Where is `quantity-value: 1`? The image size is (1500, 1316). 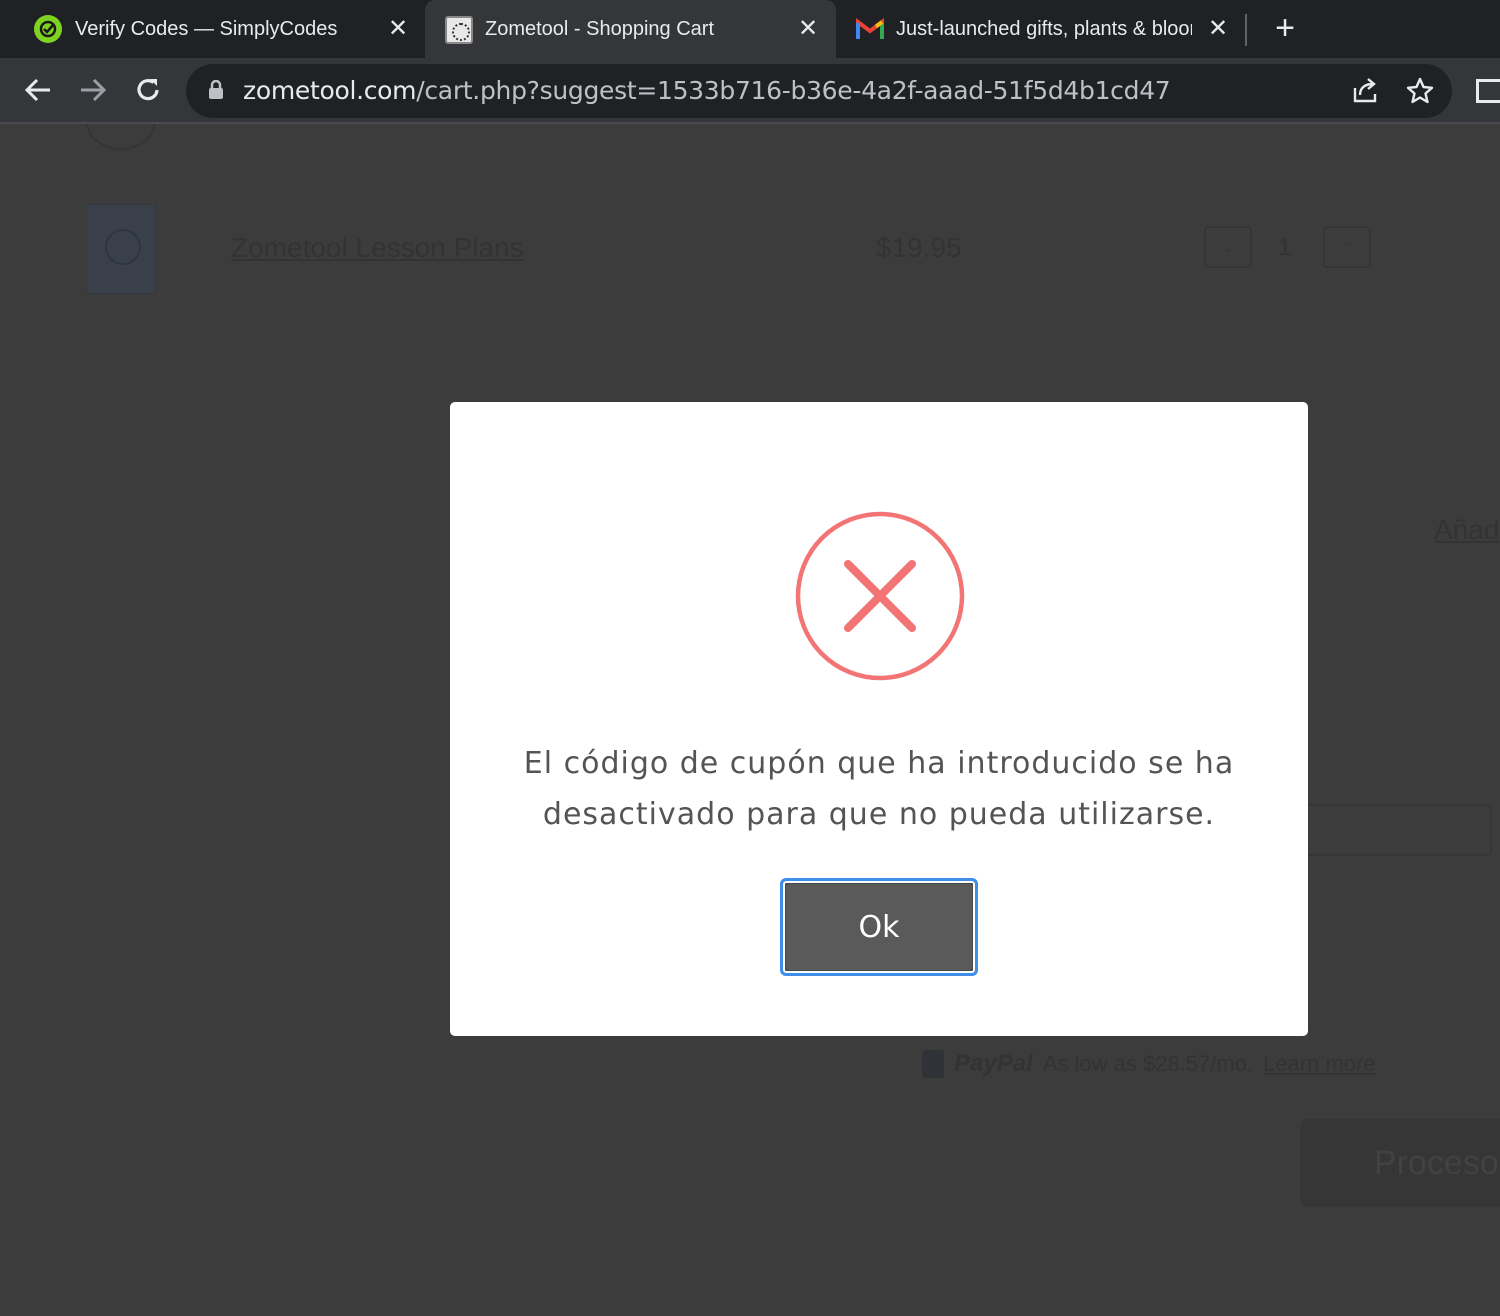 quantity-value: 1 is located at coordinates (1284, 248).